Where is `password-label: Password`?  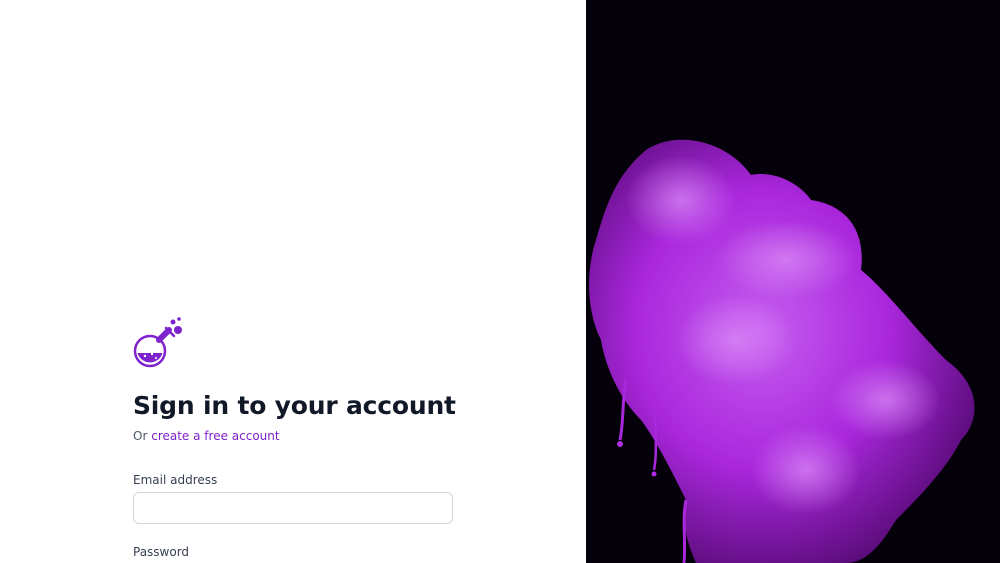
password-label: Password is located at coordinates (161, 552).